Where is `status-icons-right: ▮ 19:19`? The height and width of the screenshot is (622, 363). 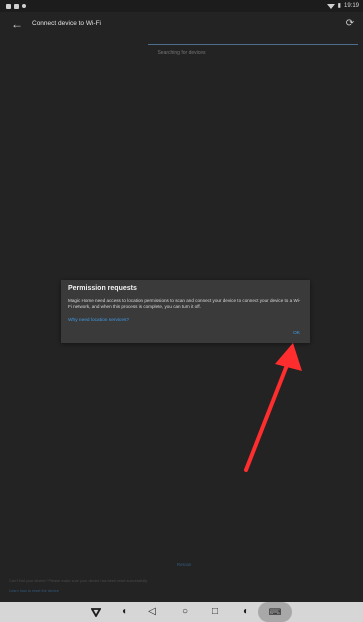 status-icons-right: ▮ 19:19 is located at coordinates (342, 6).